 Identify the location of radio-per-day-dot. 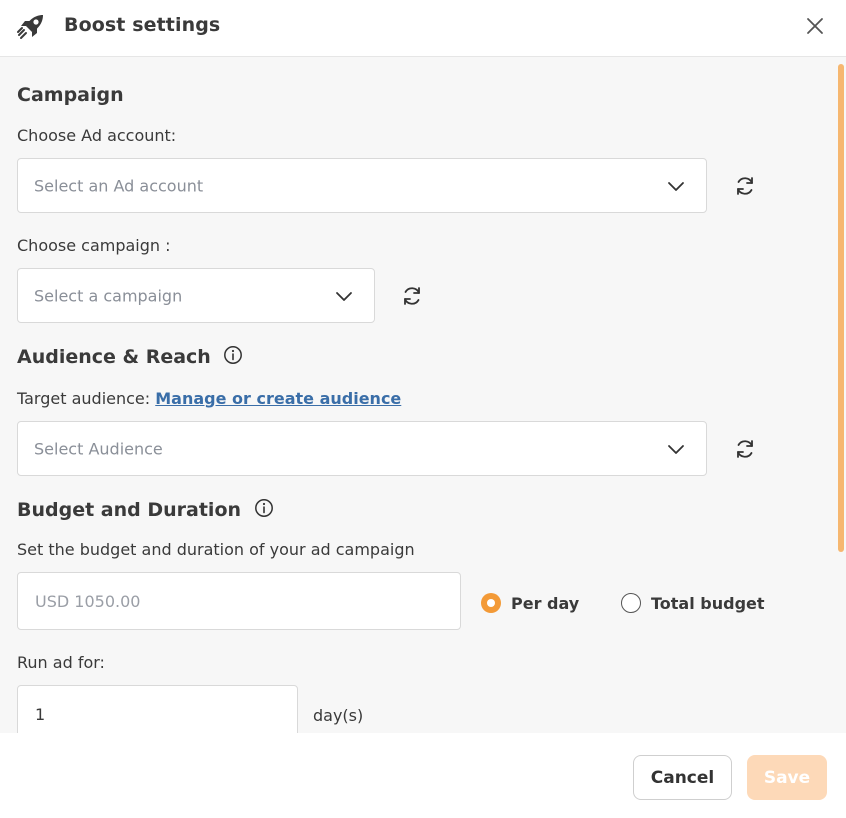
(491, 603).